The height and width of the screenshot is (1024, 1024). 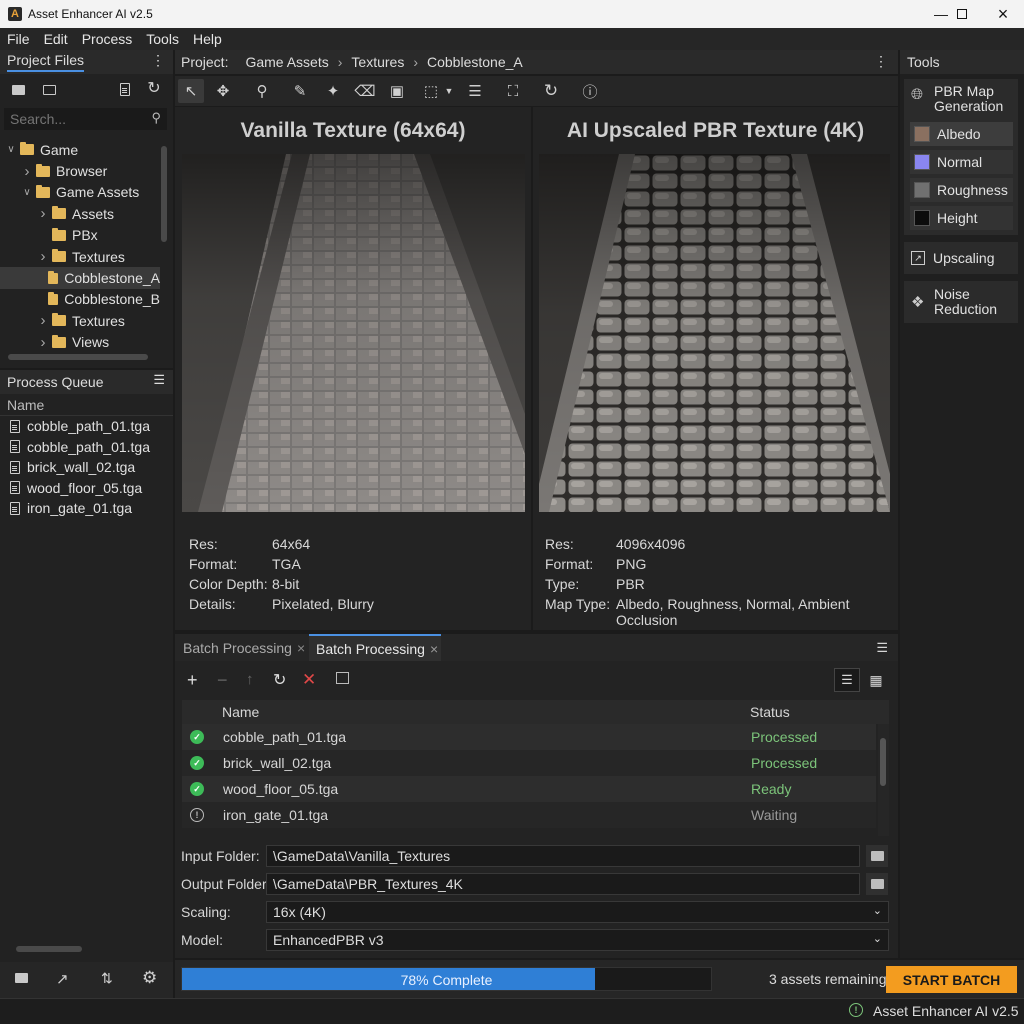 I want to click on batch-row: ✓ wood_floor_05.tga Ready, so click(x=529, y=789).